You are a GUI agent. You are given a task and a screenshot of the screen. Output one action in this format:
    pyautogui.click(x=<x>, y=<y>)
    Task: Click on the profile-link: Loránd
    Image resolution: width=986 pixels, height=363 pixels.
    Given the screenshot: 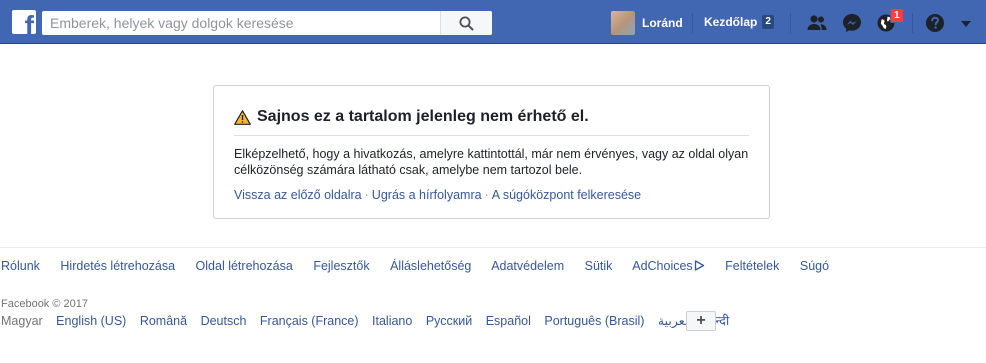 What is the action you would take?
    pyautogui.click(x=647, y=23)
    